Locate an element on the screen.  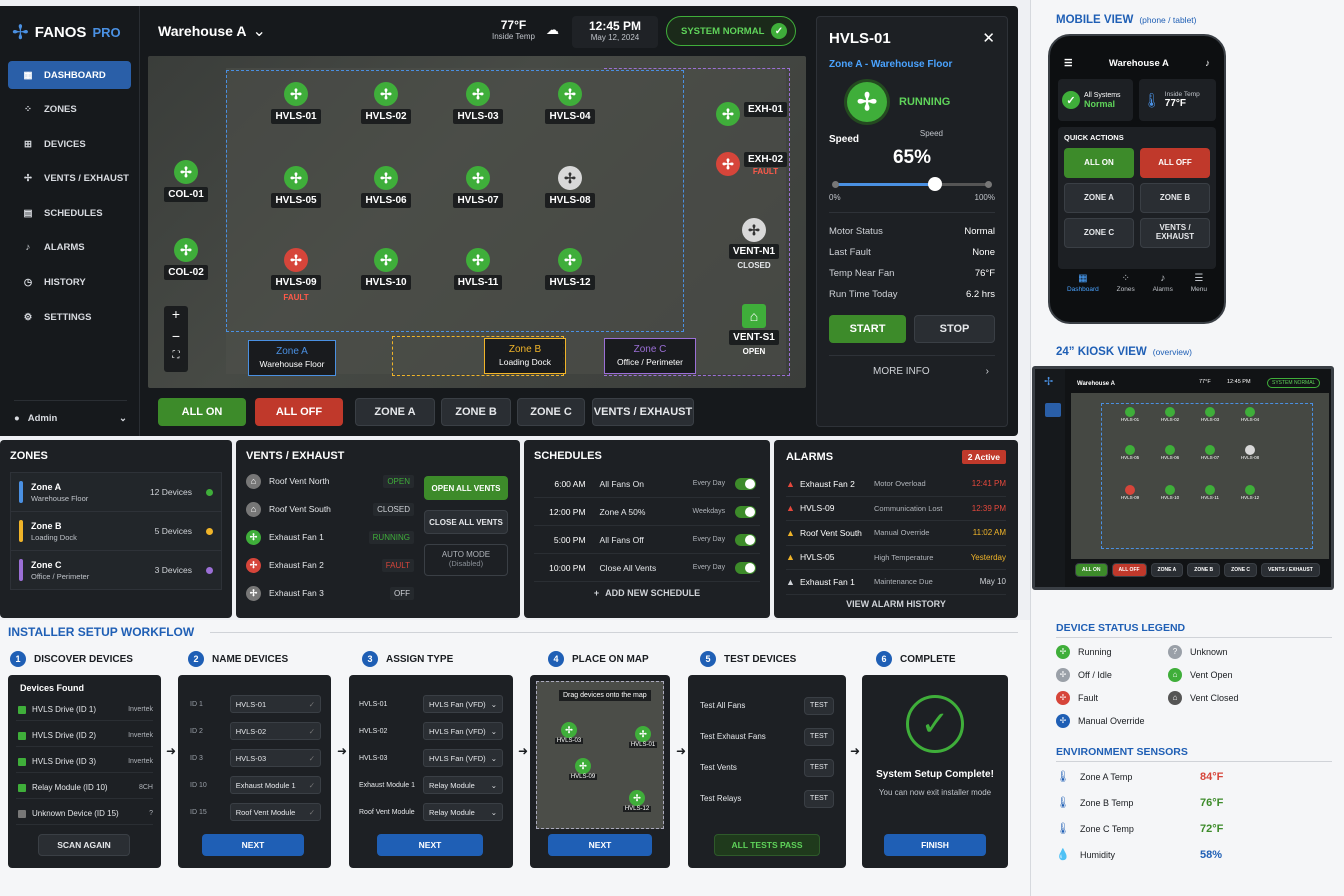
sidebar-item-alarms: ♪ ALARMS is located at coordinates (69, 248).